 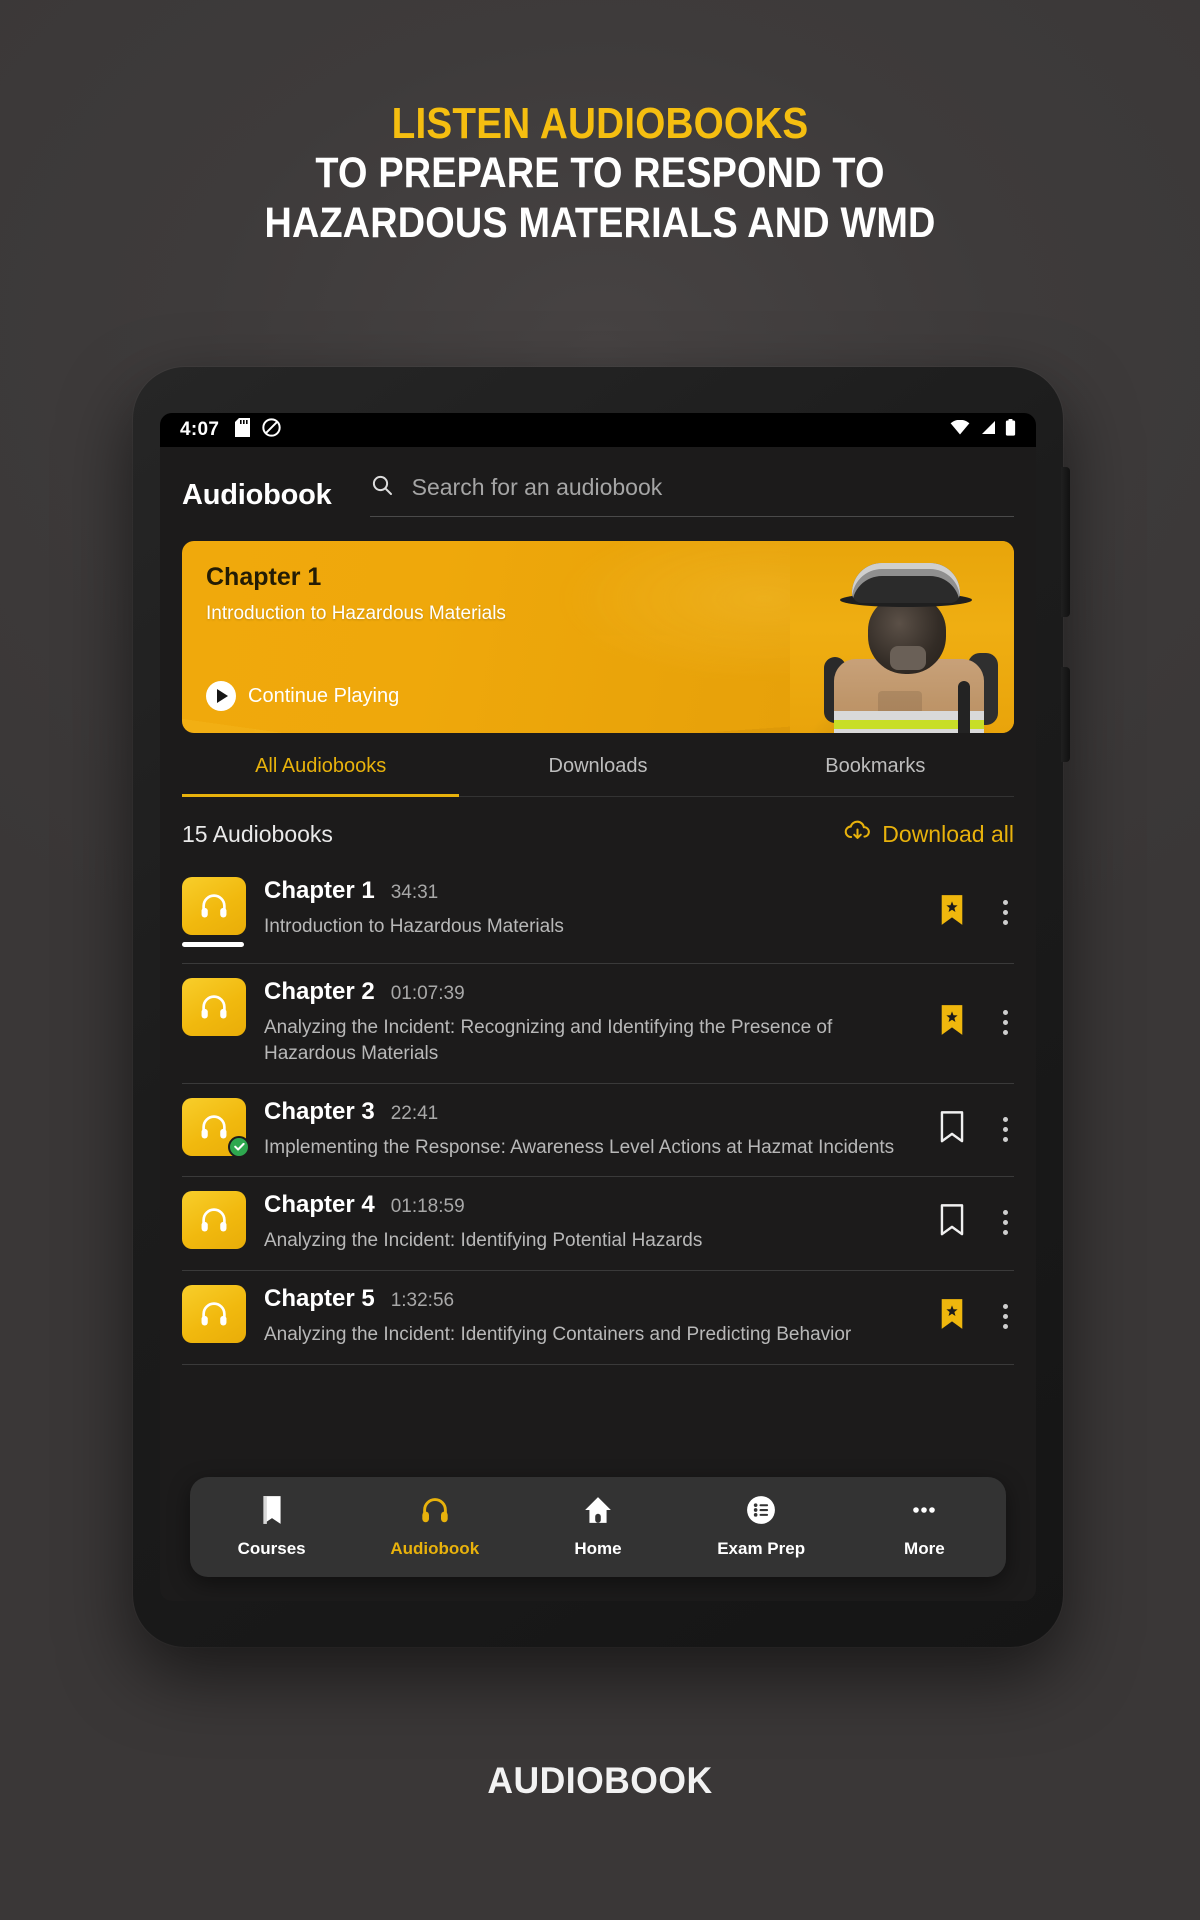 What do you see at coordinates (257, 833) in the screenshot?
I see `audiobook-count: 15 Audiobooks` at bounding box center [257, 833].